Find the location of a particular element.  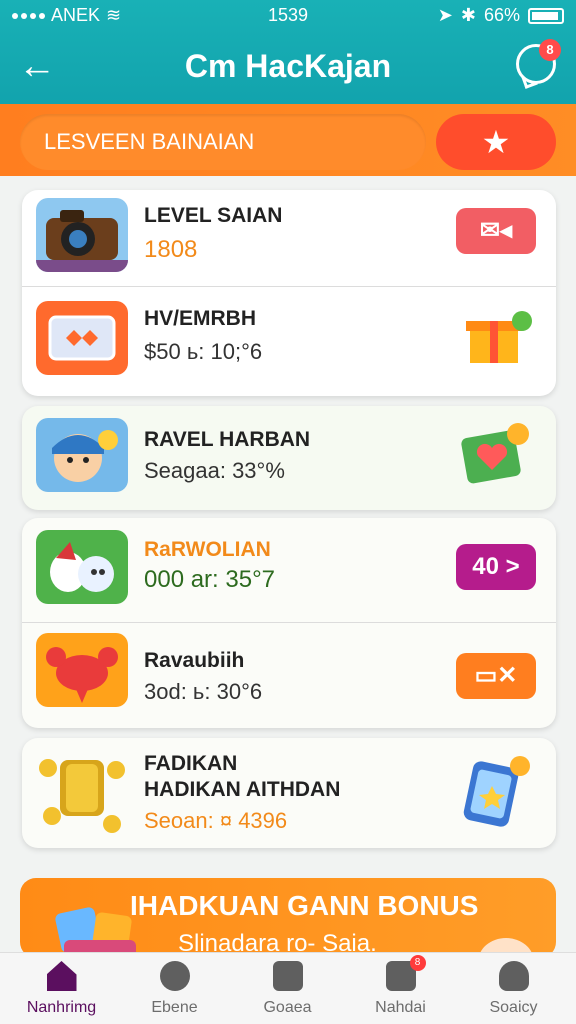

item-name: RaRWOLIAN is located at coordinates (207, 549).